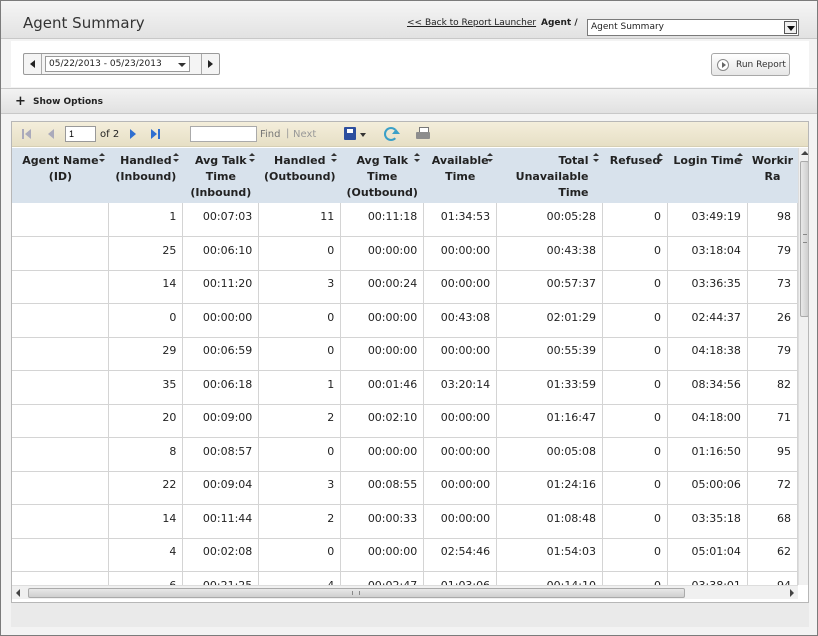 This screenshot has width=818, height=636. Describe the element at coordinates (350, 133) in the screenshot. I see `export-icon` at that location.